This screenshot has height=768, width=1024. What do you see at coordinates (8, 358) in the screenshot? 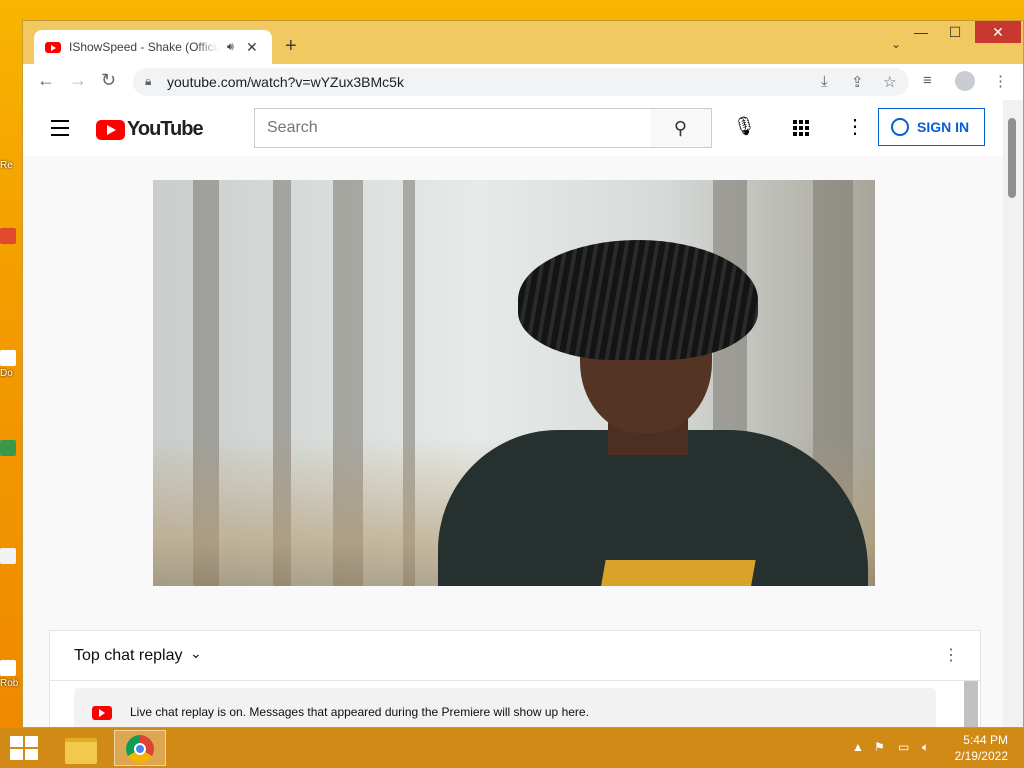
I see `document-icon` at bounding box center [8, 358].